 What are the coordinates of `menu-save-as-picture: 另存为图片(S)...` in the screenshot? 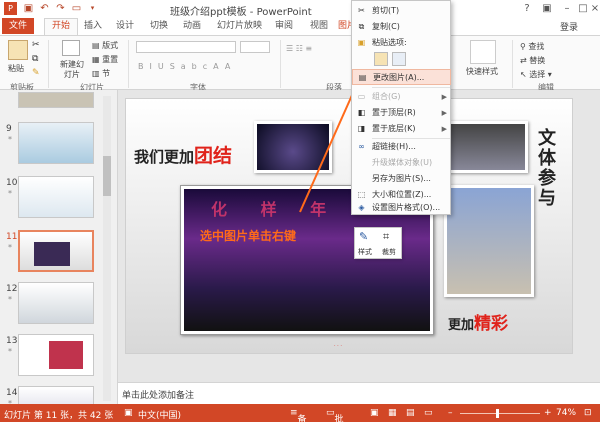 It's located at (401, 179).